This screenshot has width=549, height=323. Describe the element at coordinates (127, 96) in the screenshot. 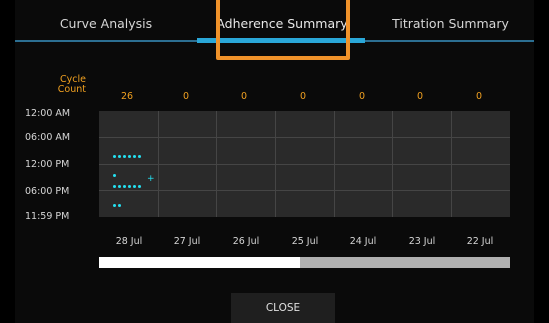

I see `cycle-count-28-jul: 26` at that location.